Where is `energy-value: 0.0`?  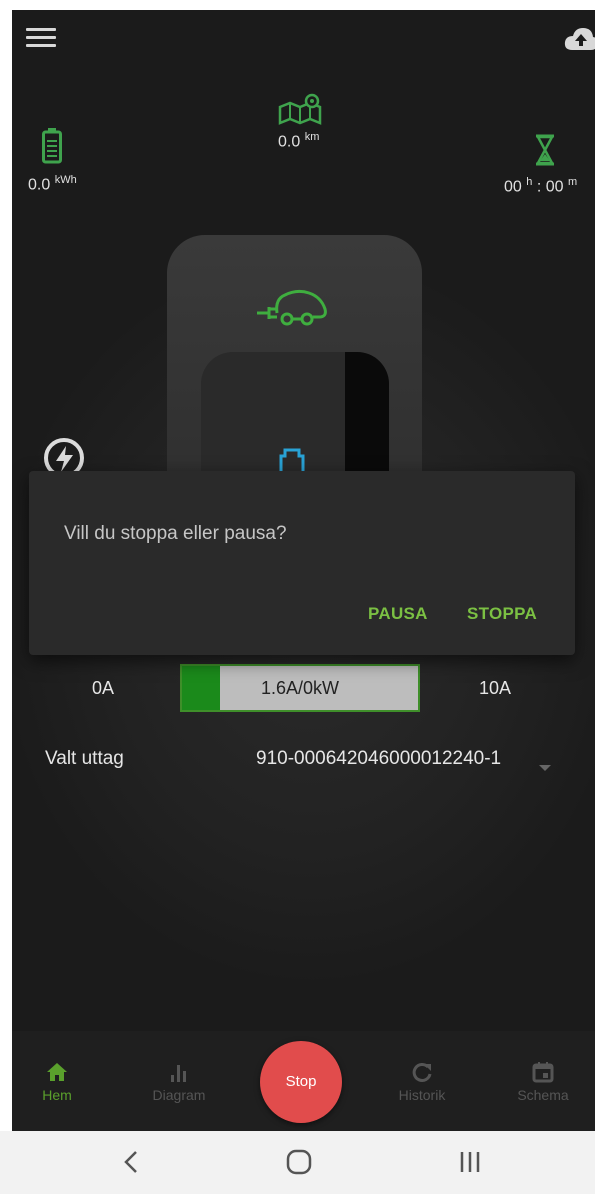 energy-value: 0.0 is located at coordinates (39, 185).